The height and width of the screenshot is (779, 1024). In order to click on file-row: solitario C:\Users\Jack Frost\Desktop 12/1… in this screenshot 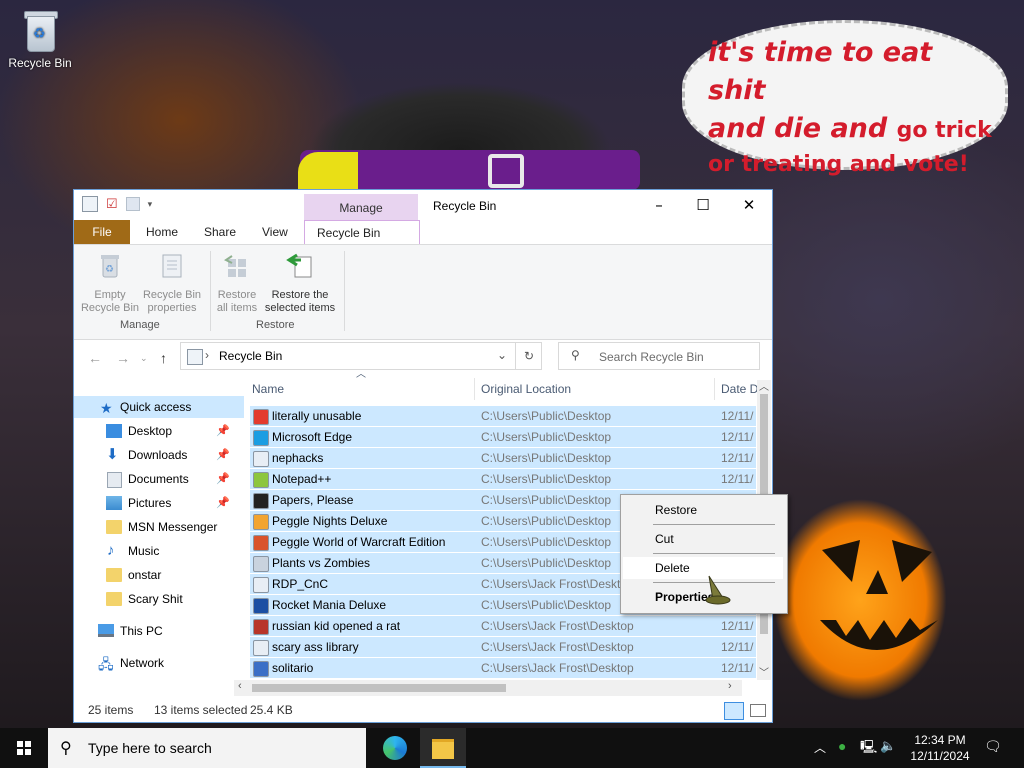, I will do `click(503, 668)`.